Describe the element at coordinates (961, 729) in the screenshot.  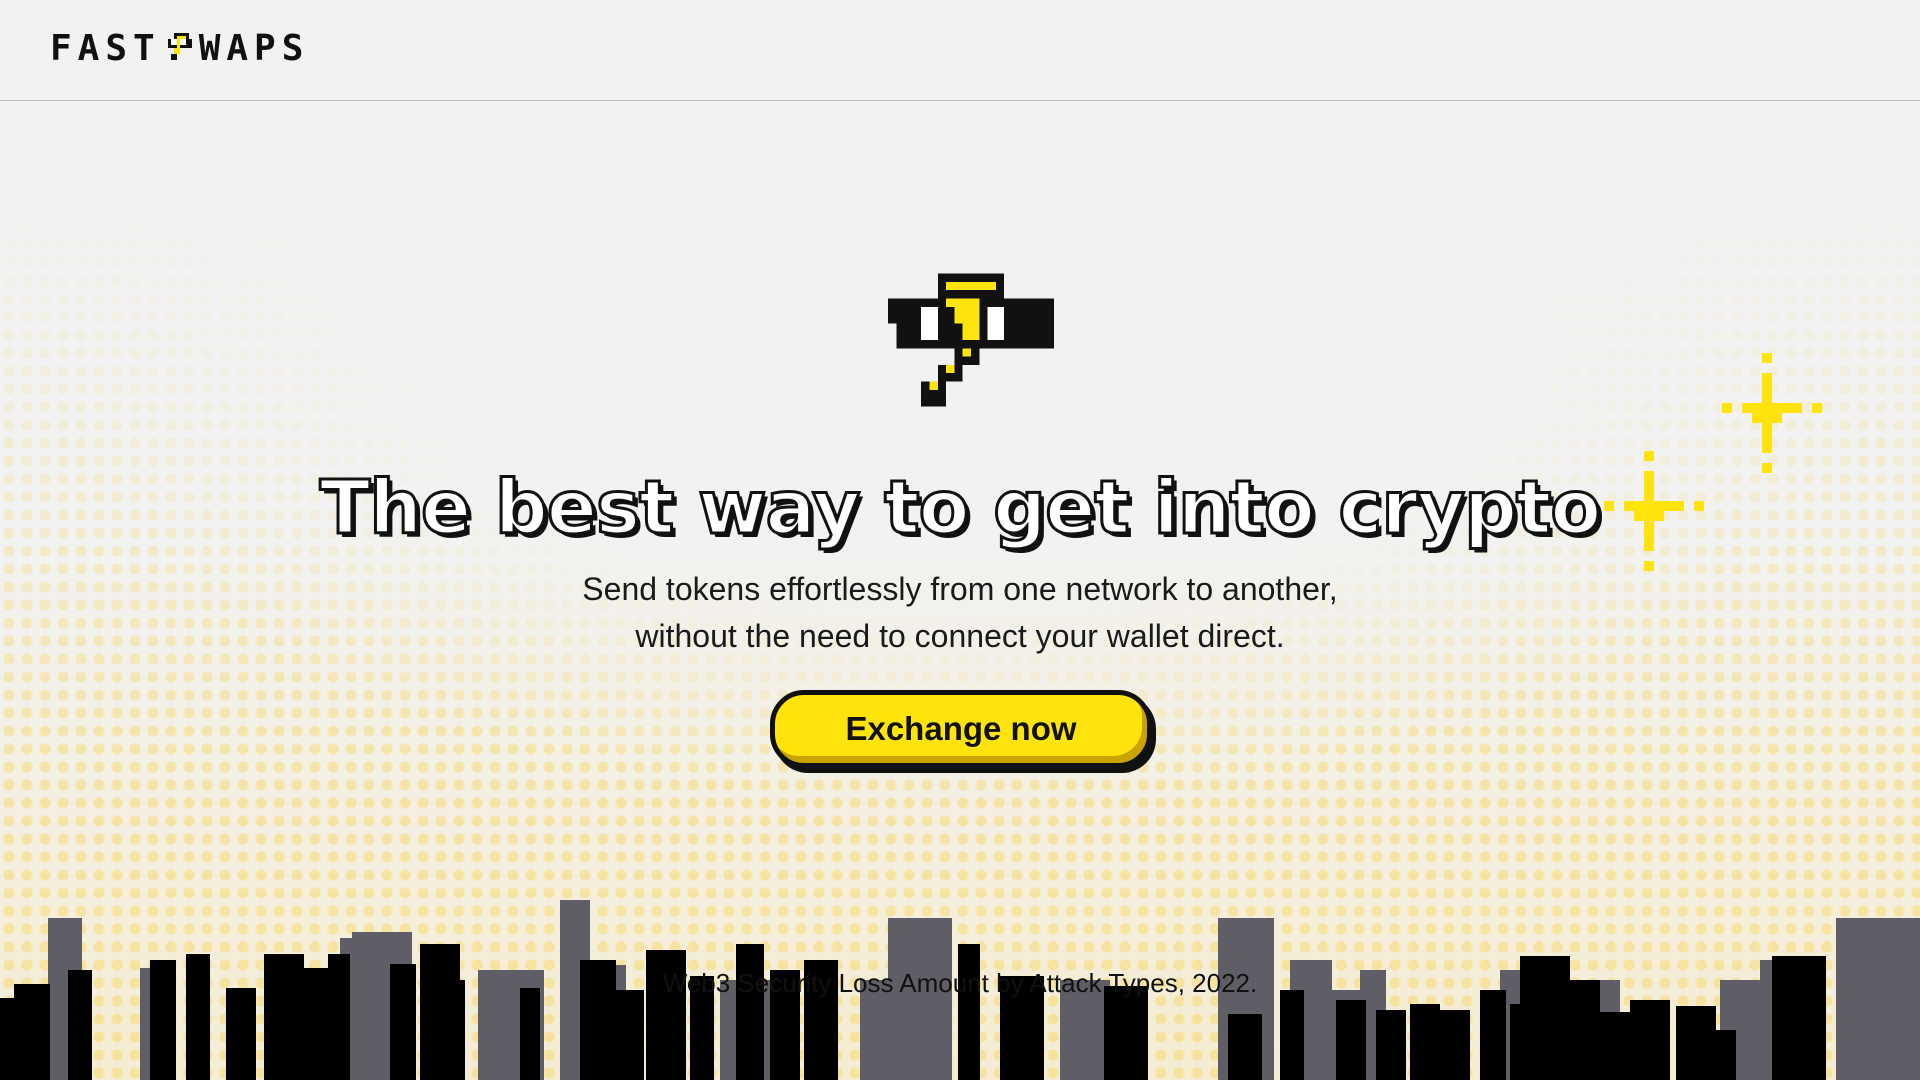
I see `exchange-now-button: Exchange now` at that location.